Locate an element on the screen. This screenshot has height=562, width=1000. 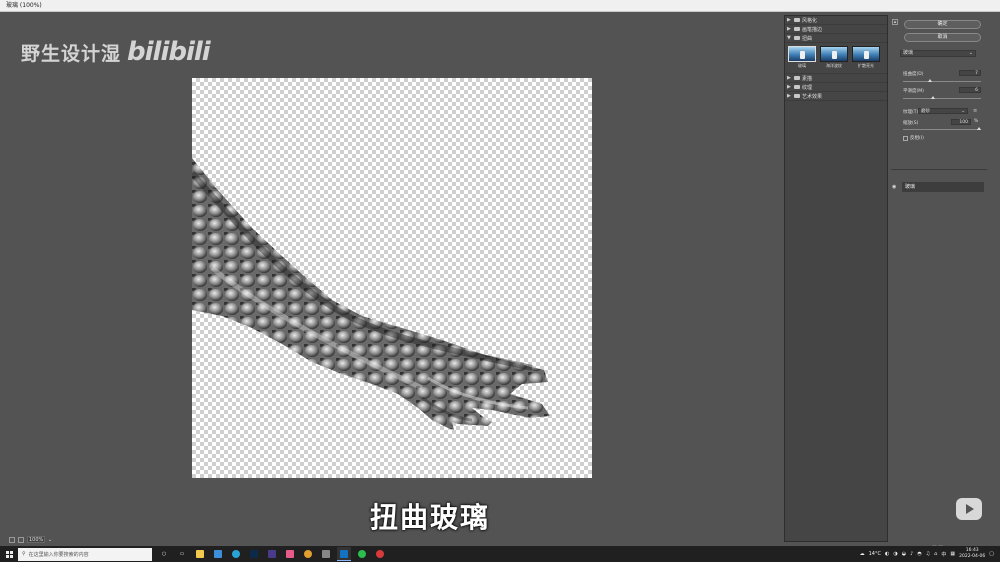
illustrator-icon is located at coordinates (272, 554).